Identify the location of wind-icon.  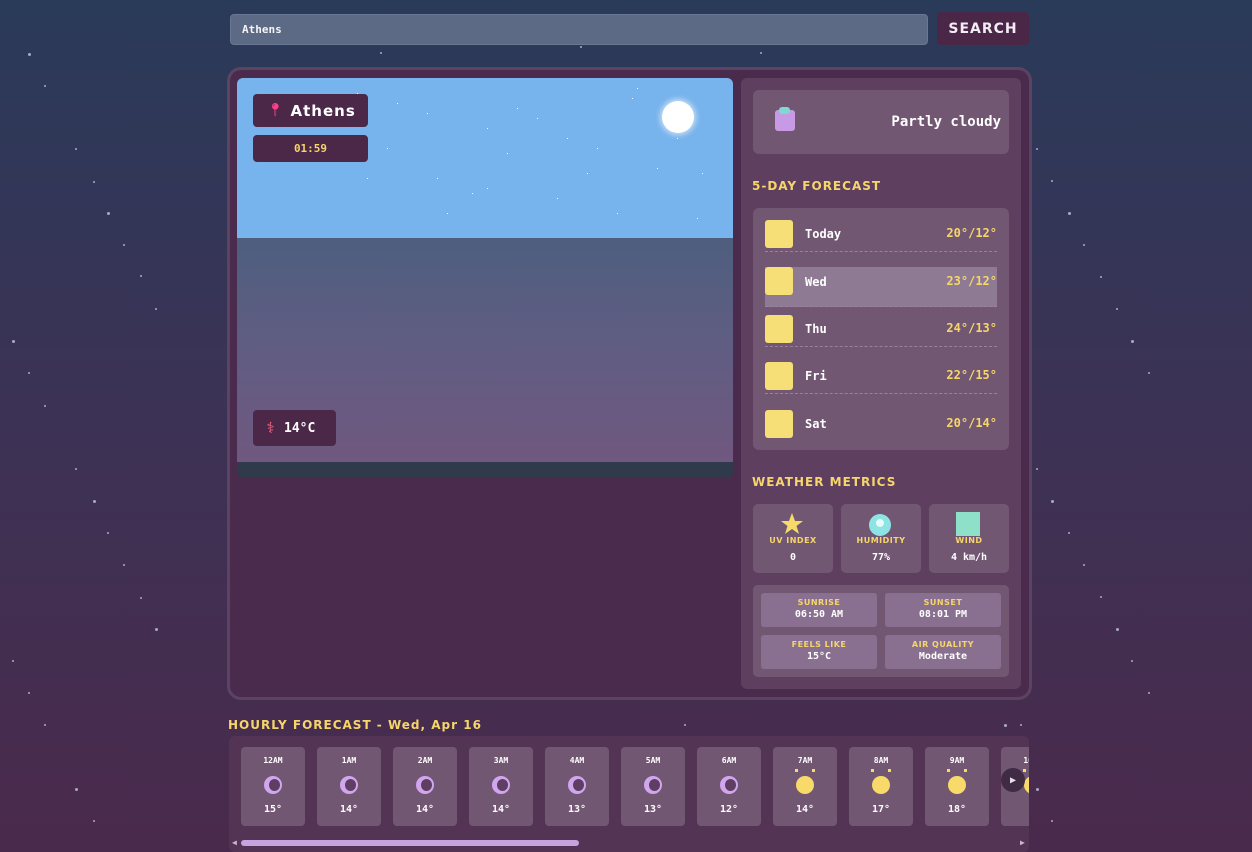
(968, 524).